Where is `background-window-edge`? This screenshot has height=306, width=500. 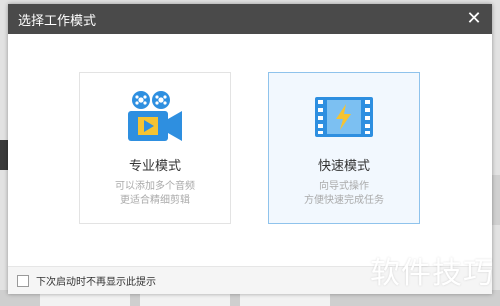 background-window-edge is located at coordinates (4, 155).